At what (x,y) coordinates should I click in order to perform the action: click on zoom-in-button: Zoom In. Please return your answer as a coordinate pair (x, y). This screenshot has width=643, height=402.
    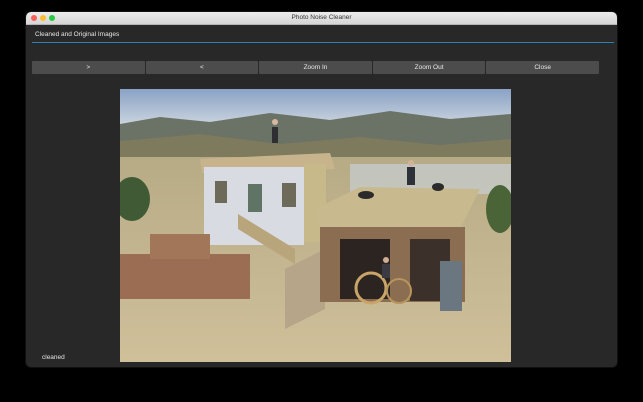
    Looking at the image, I should click on (315, 67).